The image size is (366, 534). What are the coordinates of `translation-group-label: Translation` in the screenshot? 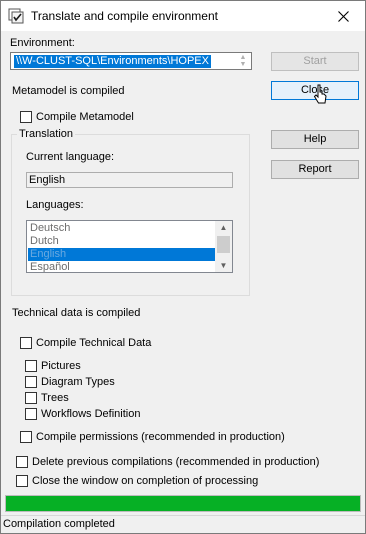 It's located at (46, 134).